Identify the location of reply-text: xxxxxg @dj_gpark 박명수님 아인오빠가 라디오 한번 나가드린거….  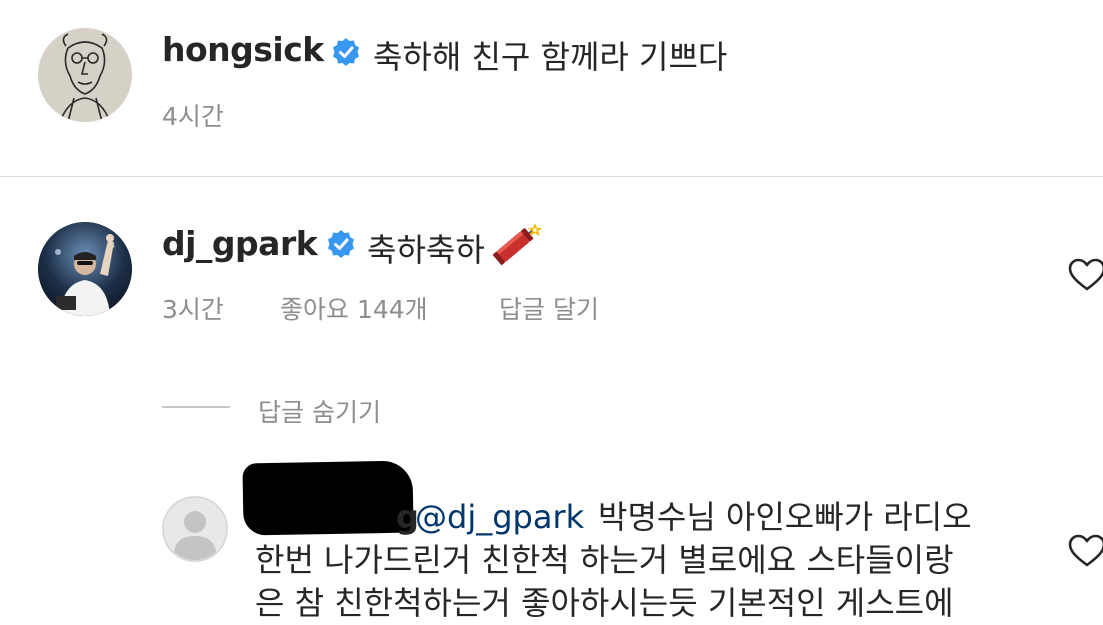
(613, 560).